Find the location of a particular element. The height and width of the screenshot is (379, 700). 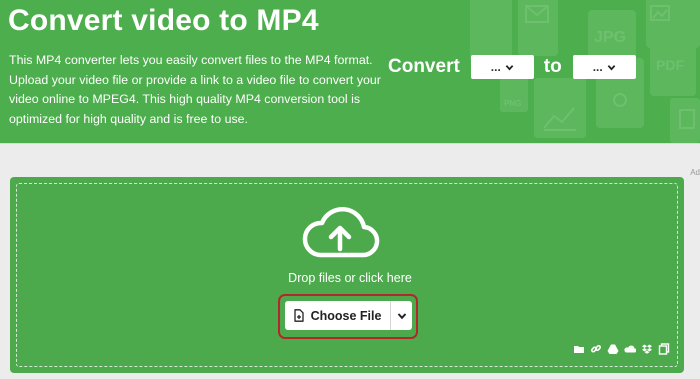

to-label: to is located at coordinates (552, 66).